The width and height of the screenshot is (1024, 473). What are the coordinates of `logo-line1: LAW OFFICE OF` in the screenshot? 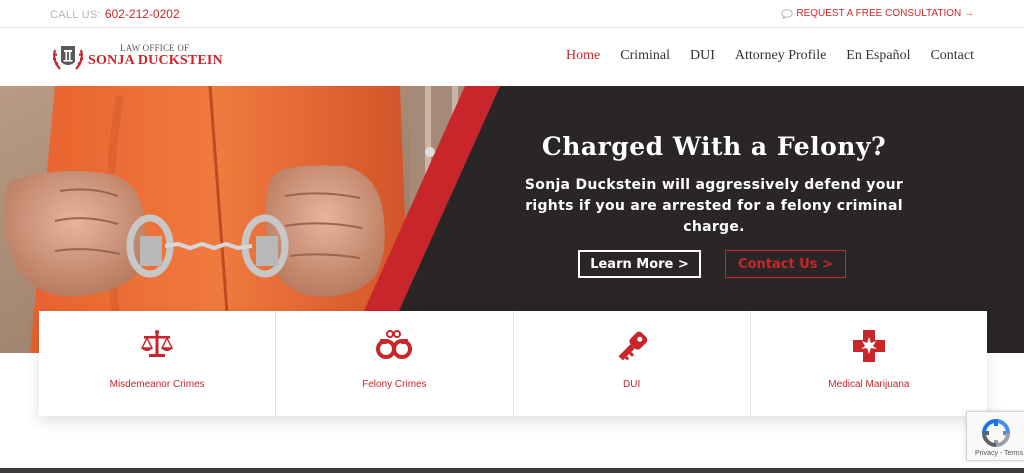 It's located at (155, 48).